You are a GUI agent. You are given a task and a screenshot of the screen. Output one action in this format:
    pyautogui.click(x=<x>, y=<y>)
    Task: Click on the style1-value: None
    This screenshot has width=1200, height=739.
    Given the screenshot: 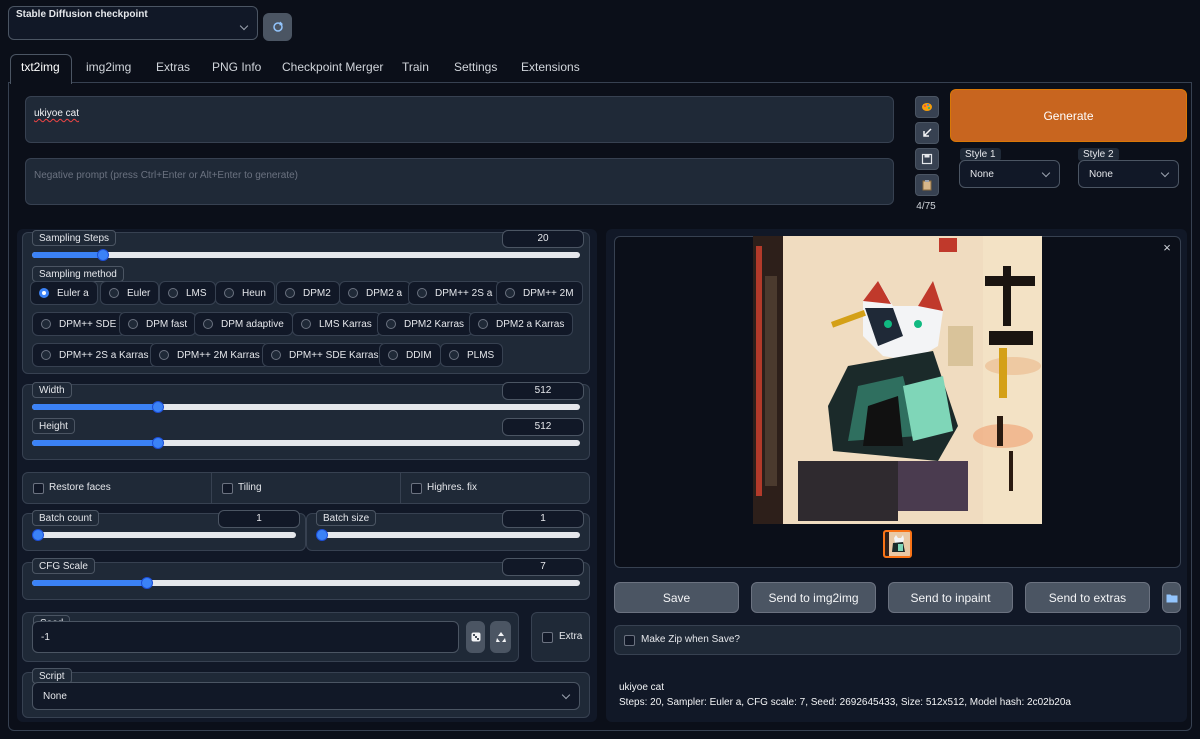 What is the action you would take?
    pyautogui.click(x=982, y=174)
    